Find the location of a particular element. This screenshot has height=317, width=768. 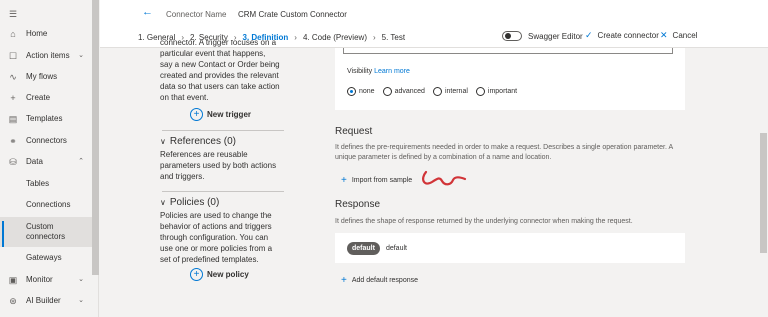

desc-line: say a new Contact or Order being is located at coordinates (220, 64).